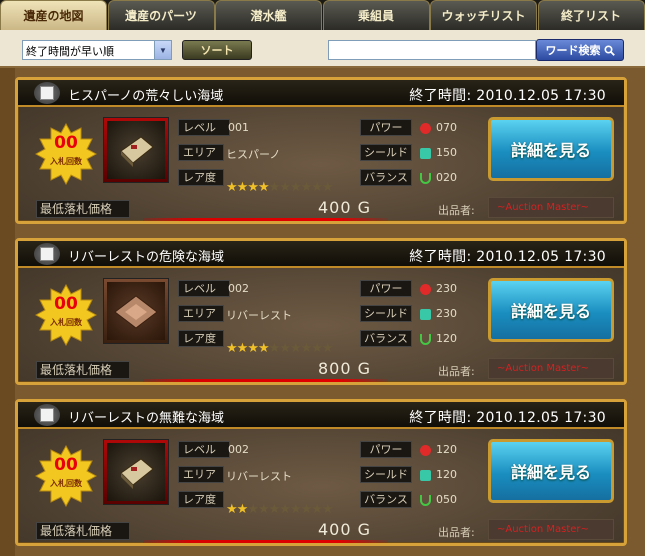 The image size is (645, 556). Describe the element at coordinates (321, 254) in the screenshot. I see `card-header: リバーレストの危険な海域 終了時間: 2010.12.05 17:30` at that location.